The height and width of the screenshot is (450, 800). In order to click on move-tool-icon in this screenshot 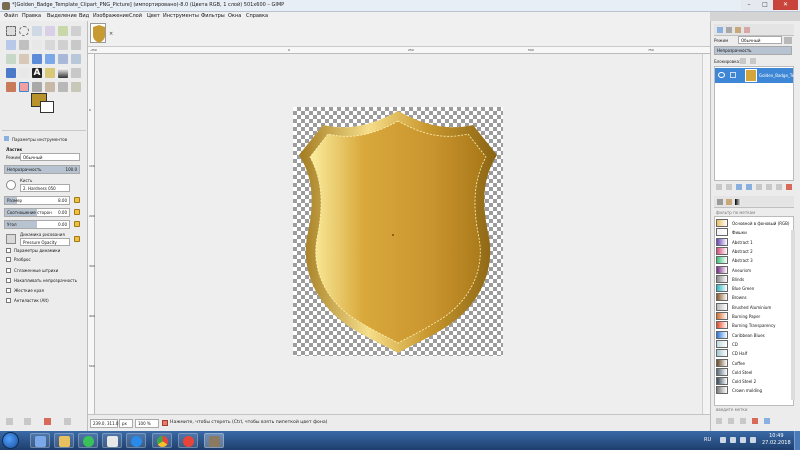, I will do `click(76, 45)`.